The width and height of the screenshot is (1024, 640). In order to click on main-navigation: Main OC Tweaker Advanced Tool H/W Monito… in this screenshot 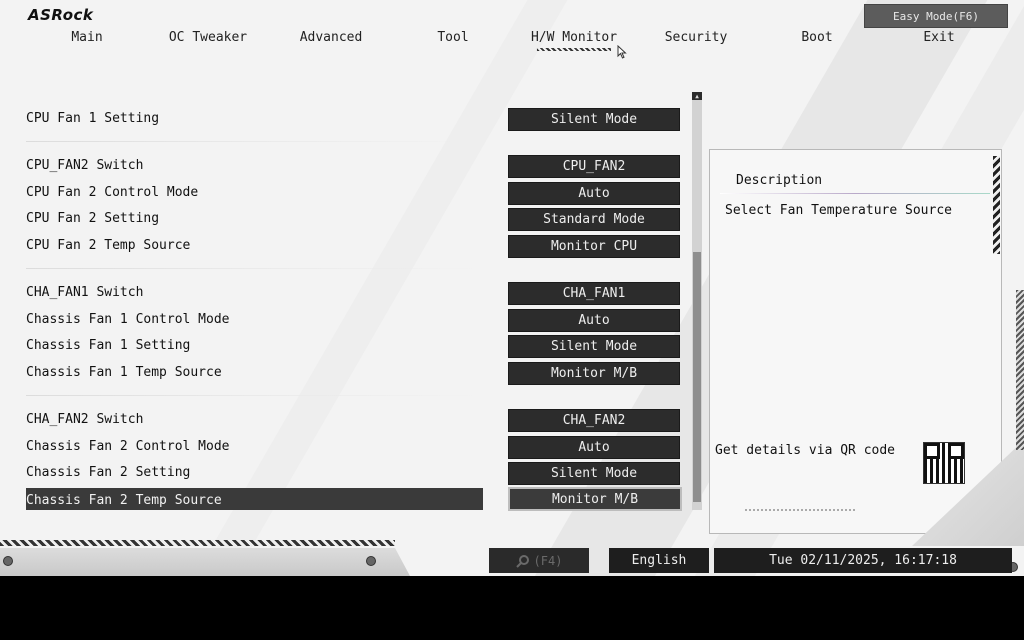, I will do `click(512, 42)`.